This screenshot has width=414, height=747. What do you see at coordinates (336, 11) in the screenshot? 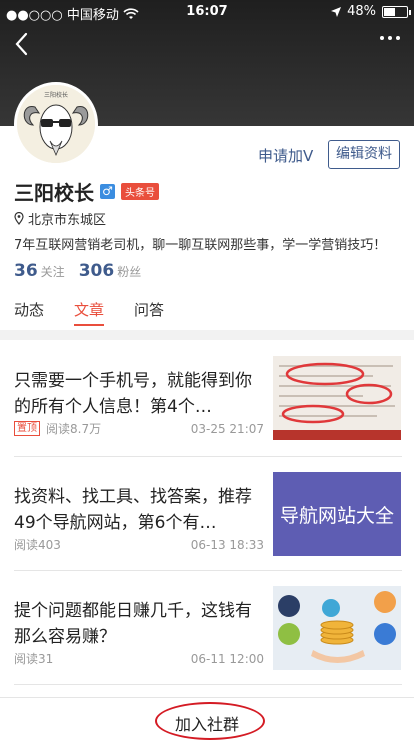
I see `location-arrow-icon` at bounding box center [336, 11].